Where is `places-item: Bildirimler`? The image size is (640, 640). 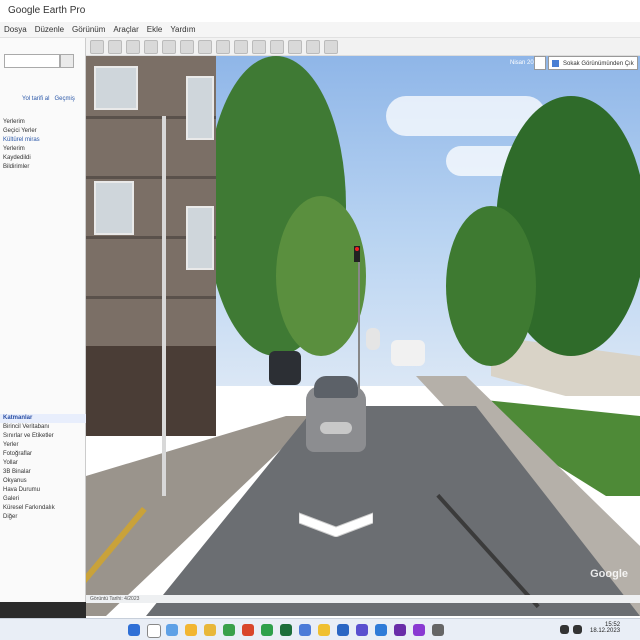 places-item: Bildirimler is located at coordinates (43, 167).